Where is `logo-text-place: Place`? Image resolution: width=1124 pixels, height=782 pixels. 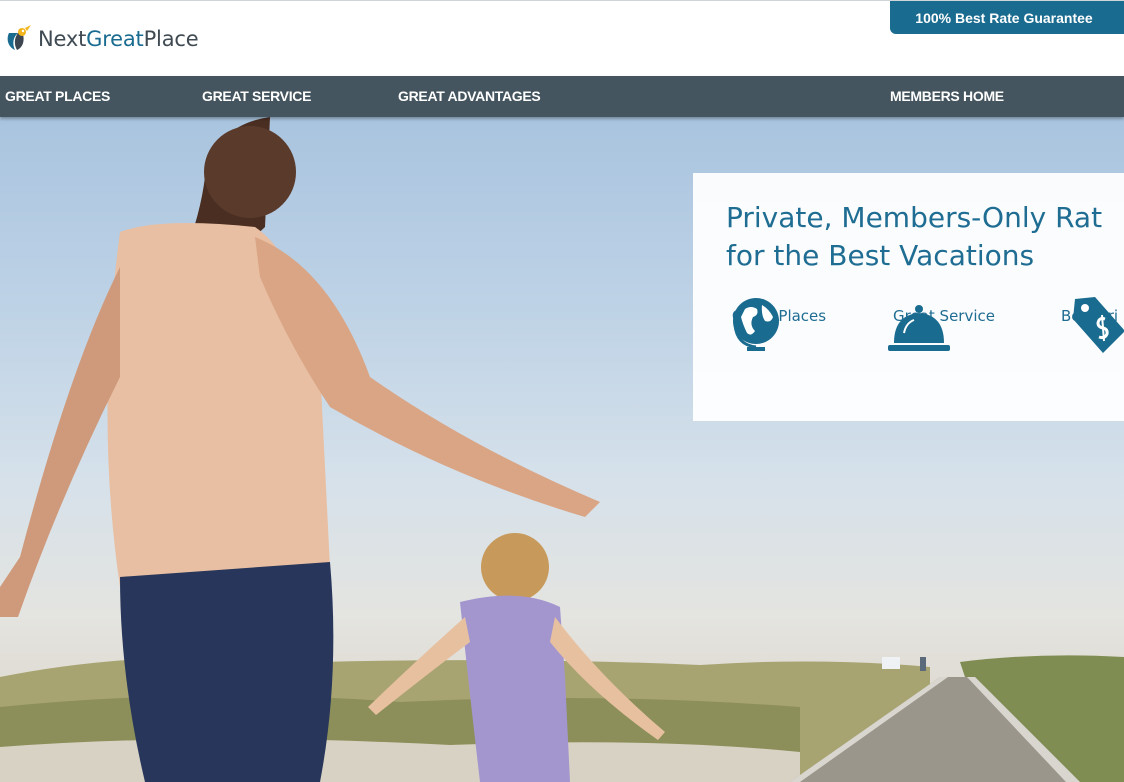 logo-text-place: Place is located at coordinates (171, 39).